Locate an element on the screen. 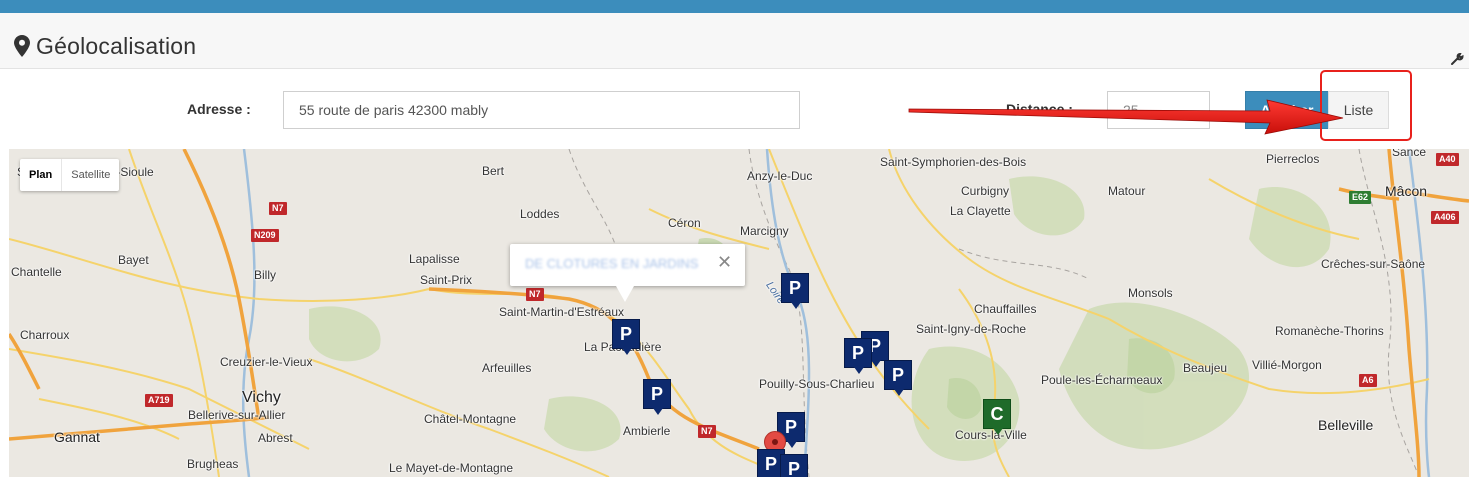 This screenshot has height=477, width=1469. map-type-plan-button: Plan is located at coordinates (41, 175).